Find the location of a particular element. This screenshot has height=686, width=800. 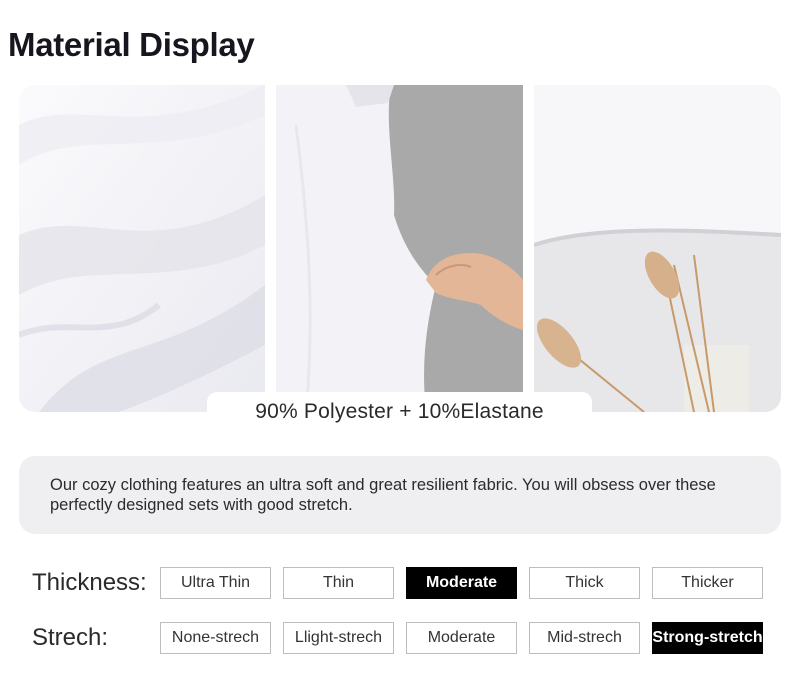

page-title: Material Display is located at coordinates (131, 44).